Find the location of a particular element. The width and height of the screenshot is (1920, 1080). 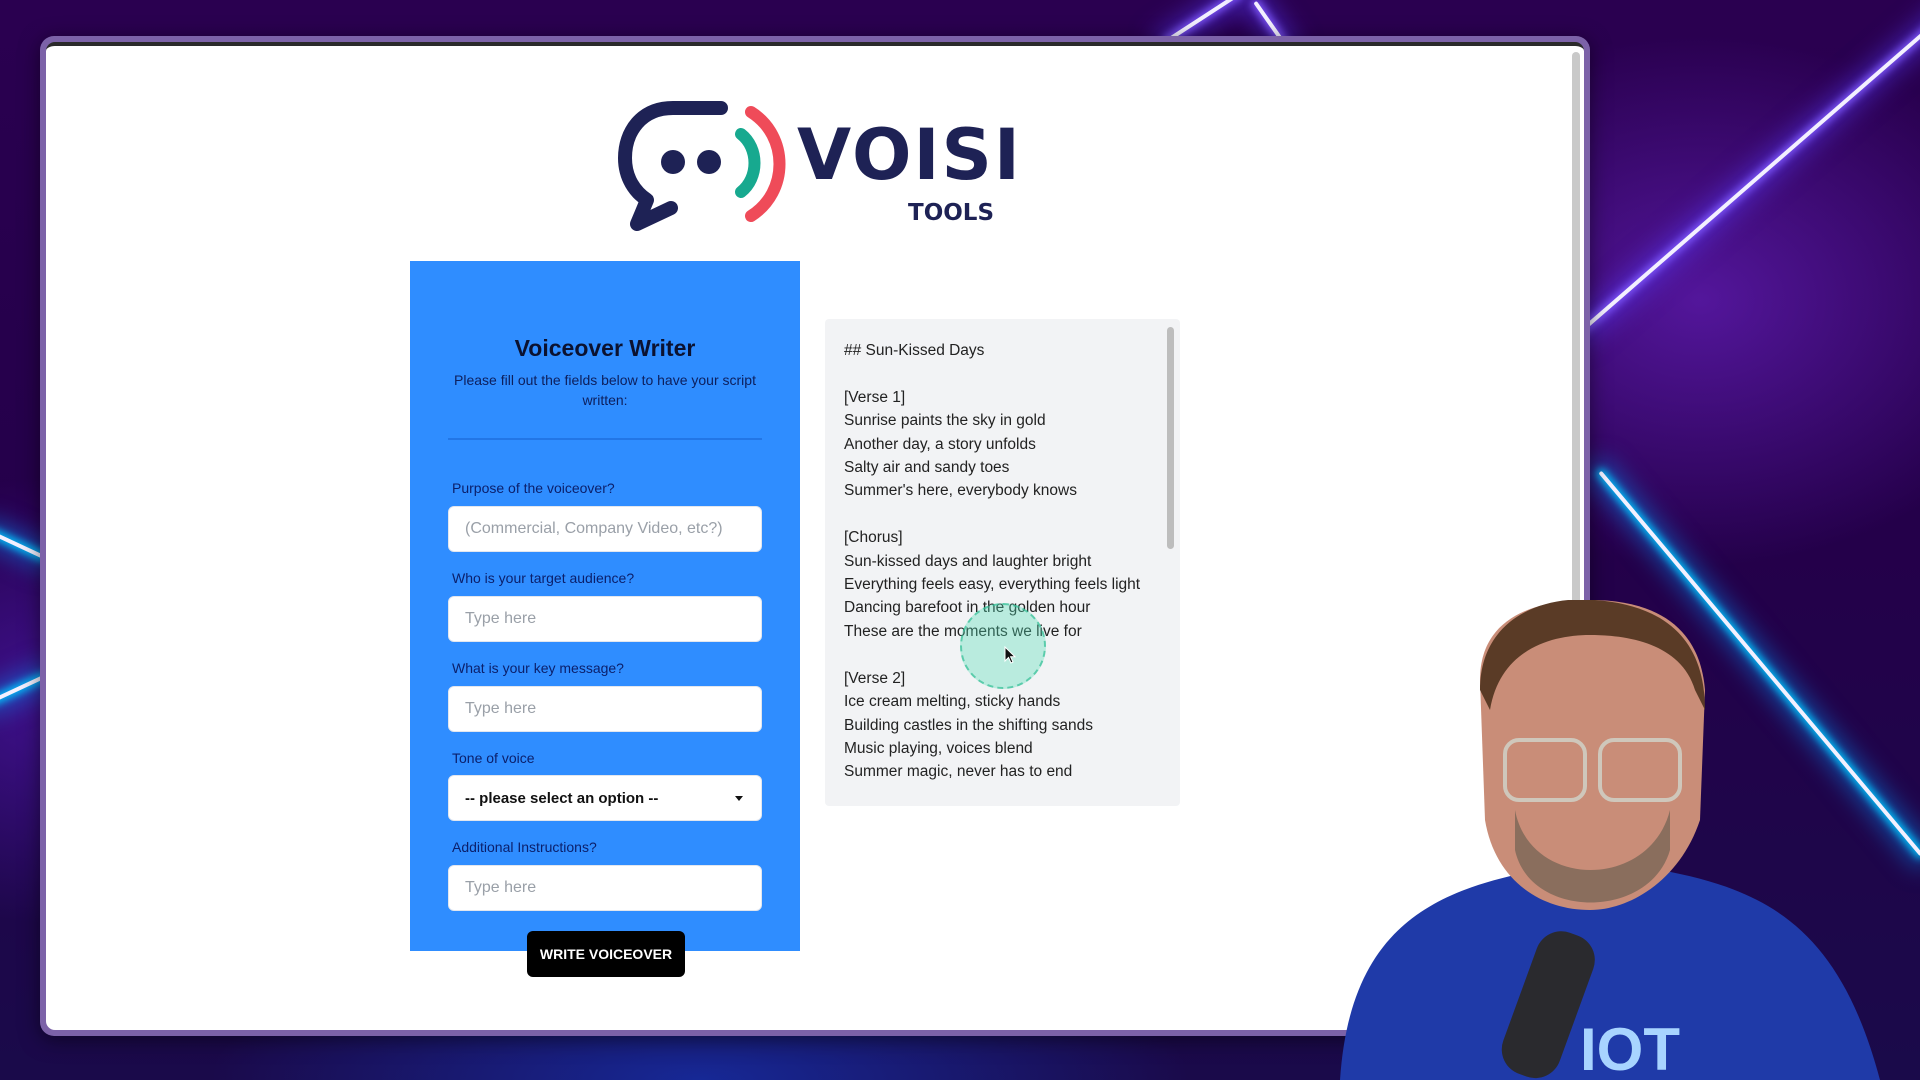

script-line: Music playing, voices blend is located at coordinates (938, 748).